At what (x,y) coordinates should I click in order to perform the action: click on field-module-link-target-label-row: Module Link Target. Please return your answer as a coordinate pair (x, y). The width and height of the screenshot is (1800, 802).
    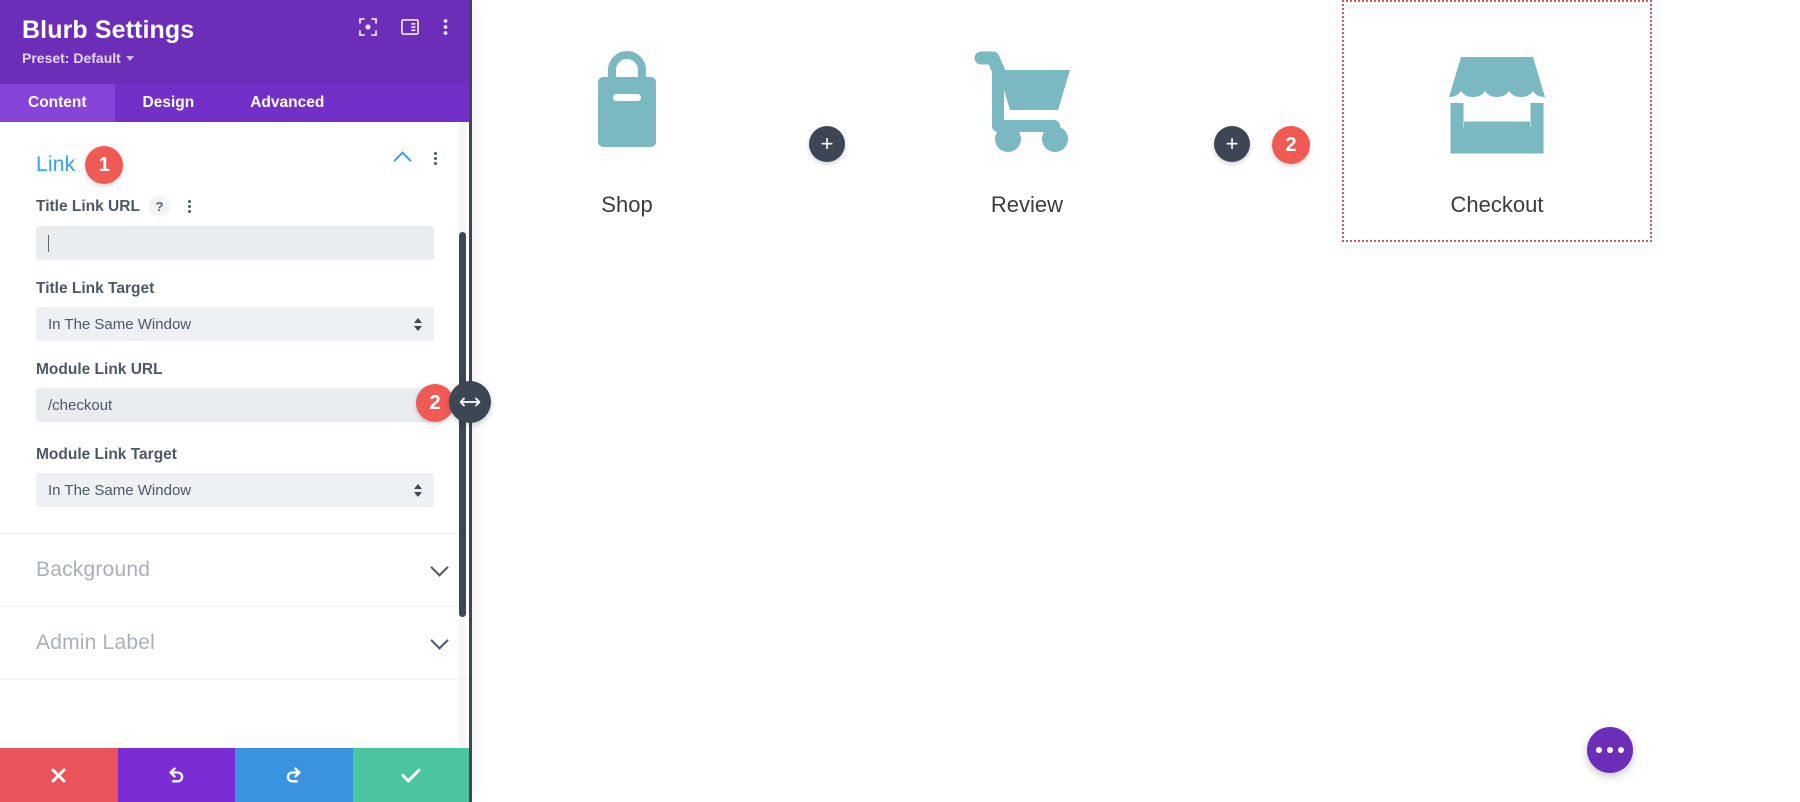
    Looking at the image, I should click on (235, 455).